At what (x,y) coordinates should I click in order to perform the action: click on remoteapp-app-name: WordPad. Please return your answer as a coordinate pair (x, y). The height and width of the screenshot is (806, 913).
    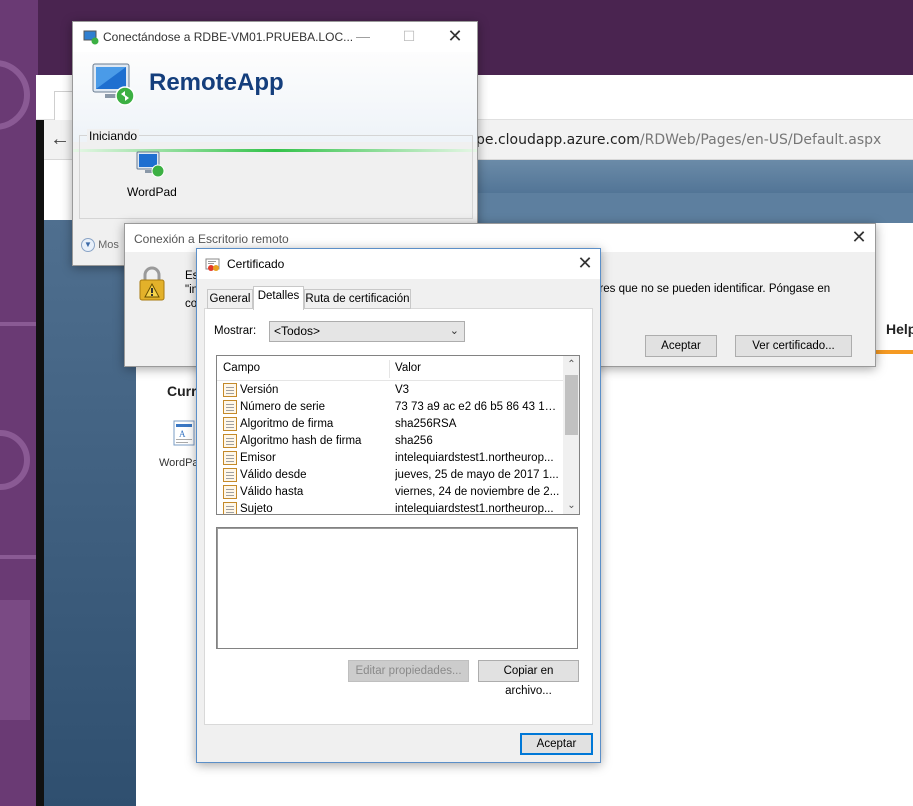
    Looking at the image, I should click on (152, 192).